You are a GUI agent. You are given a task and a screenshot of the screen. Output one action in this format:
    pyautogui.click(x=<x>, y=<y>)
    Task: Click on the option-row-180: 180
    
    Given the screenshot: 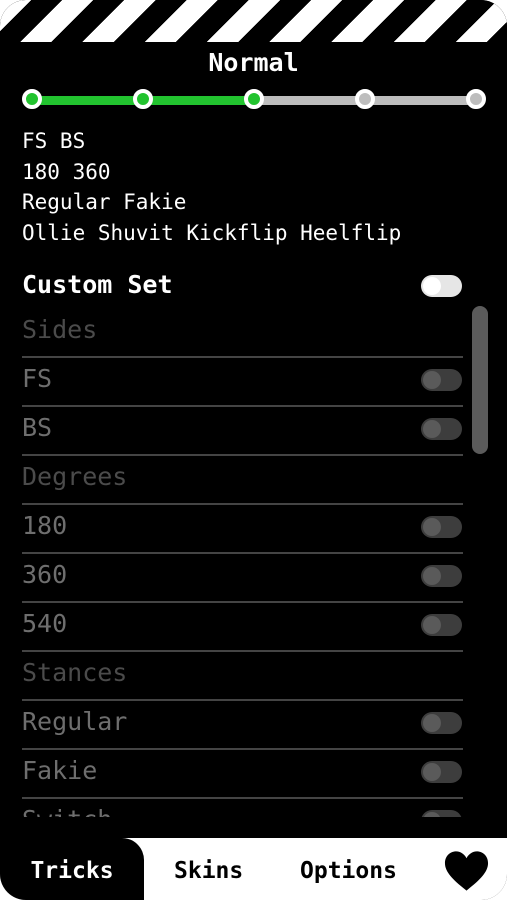 What is the action you would take?
    pyautogui.click(x=242, y=529)
    